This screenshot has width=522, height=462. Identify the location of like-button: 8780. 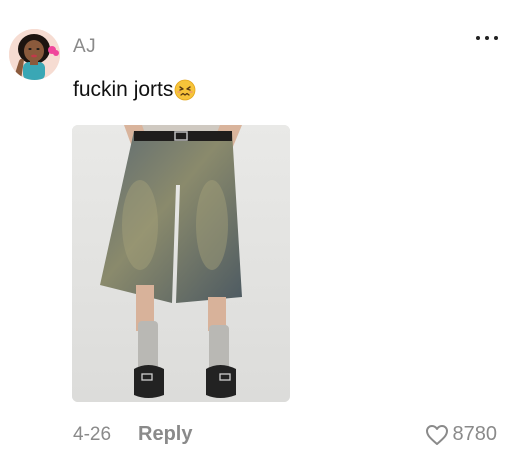
(461, 434).